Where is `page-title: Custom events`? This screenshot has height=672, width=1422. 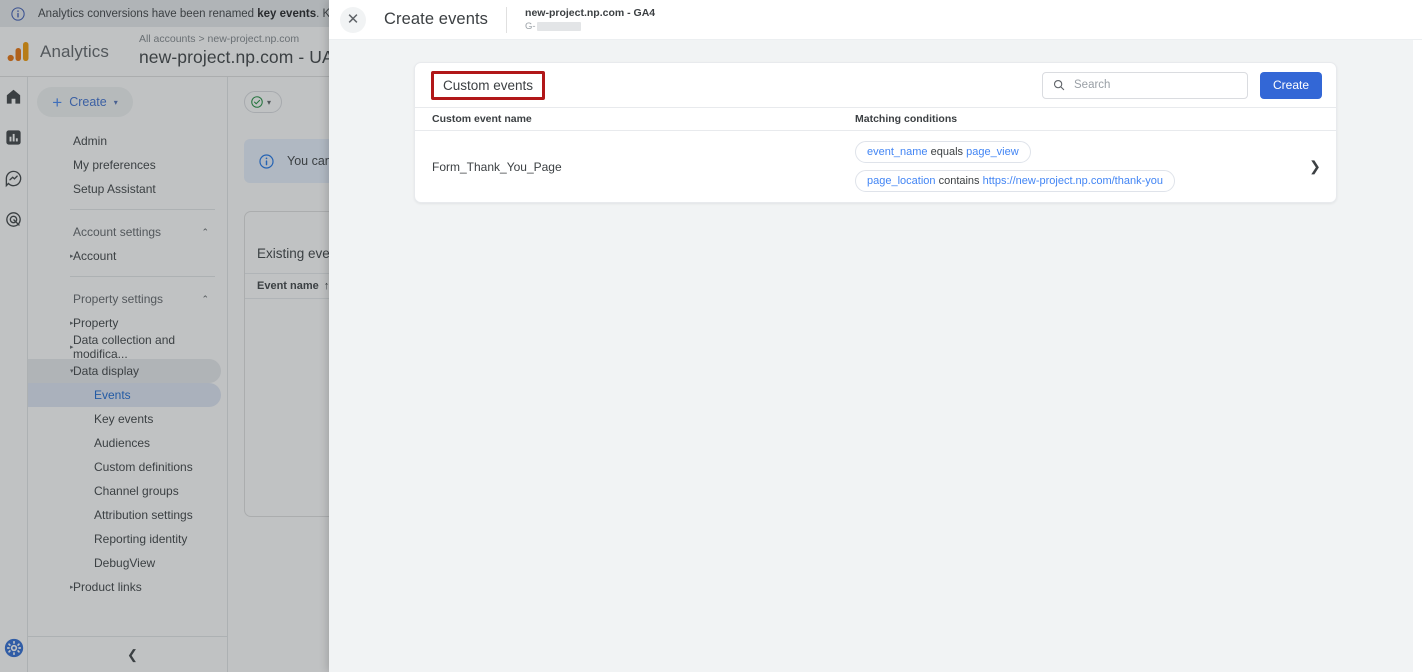
page-title: Custom events is located at coordinates (488, 85).